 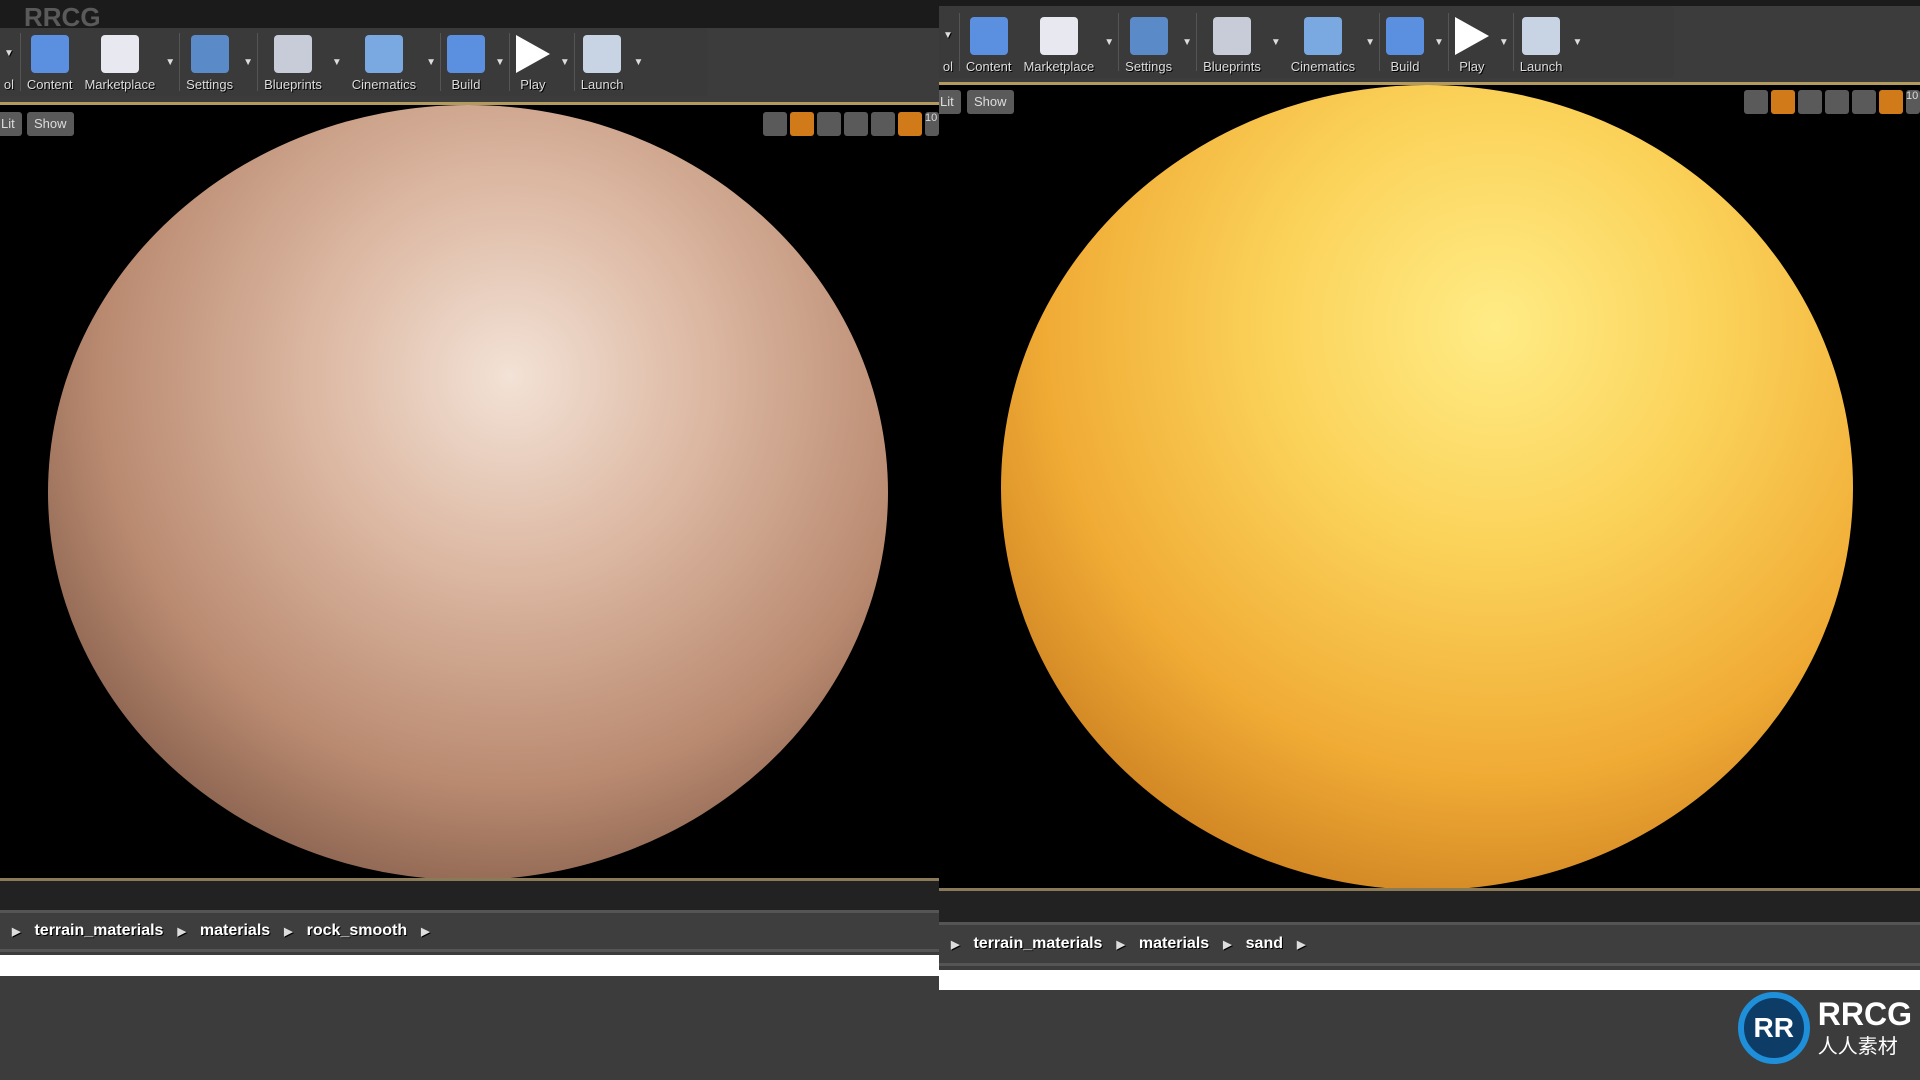 What do you see at coordinates (1773, 1028) in the screenshot?
I see `logo-mark: RR` at bounding box center [1773, 1028].